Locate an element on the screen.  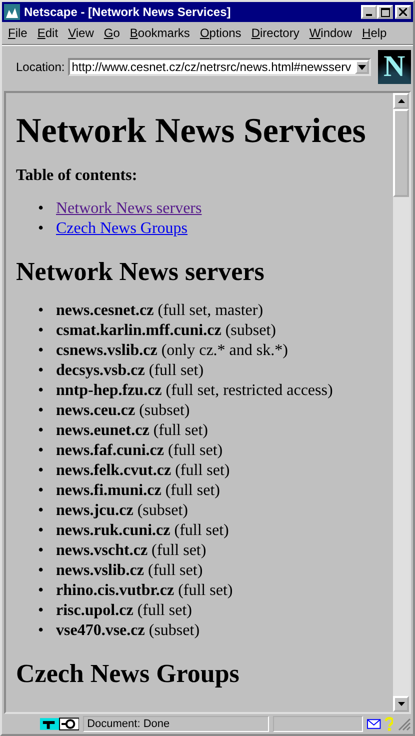
caret-icon is located at coordinates (362, 67).